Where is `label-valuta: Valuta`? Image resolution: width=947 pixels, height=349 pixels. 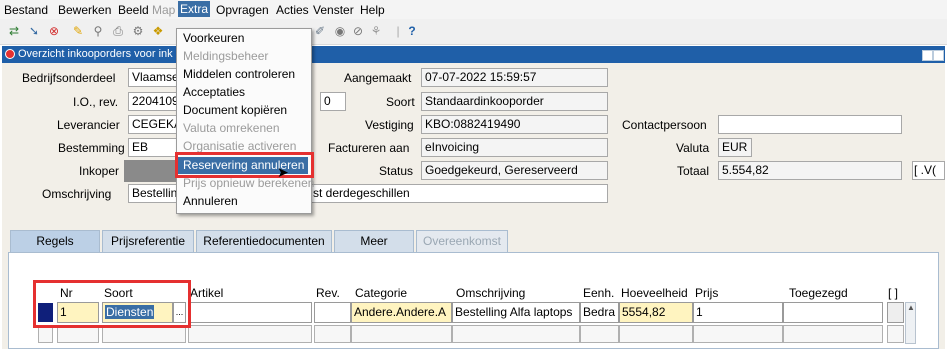 label-valuta: Valuta is located at coordinates (693, 148).